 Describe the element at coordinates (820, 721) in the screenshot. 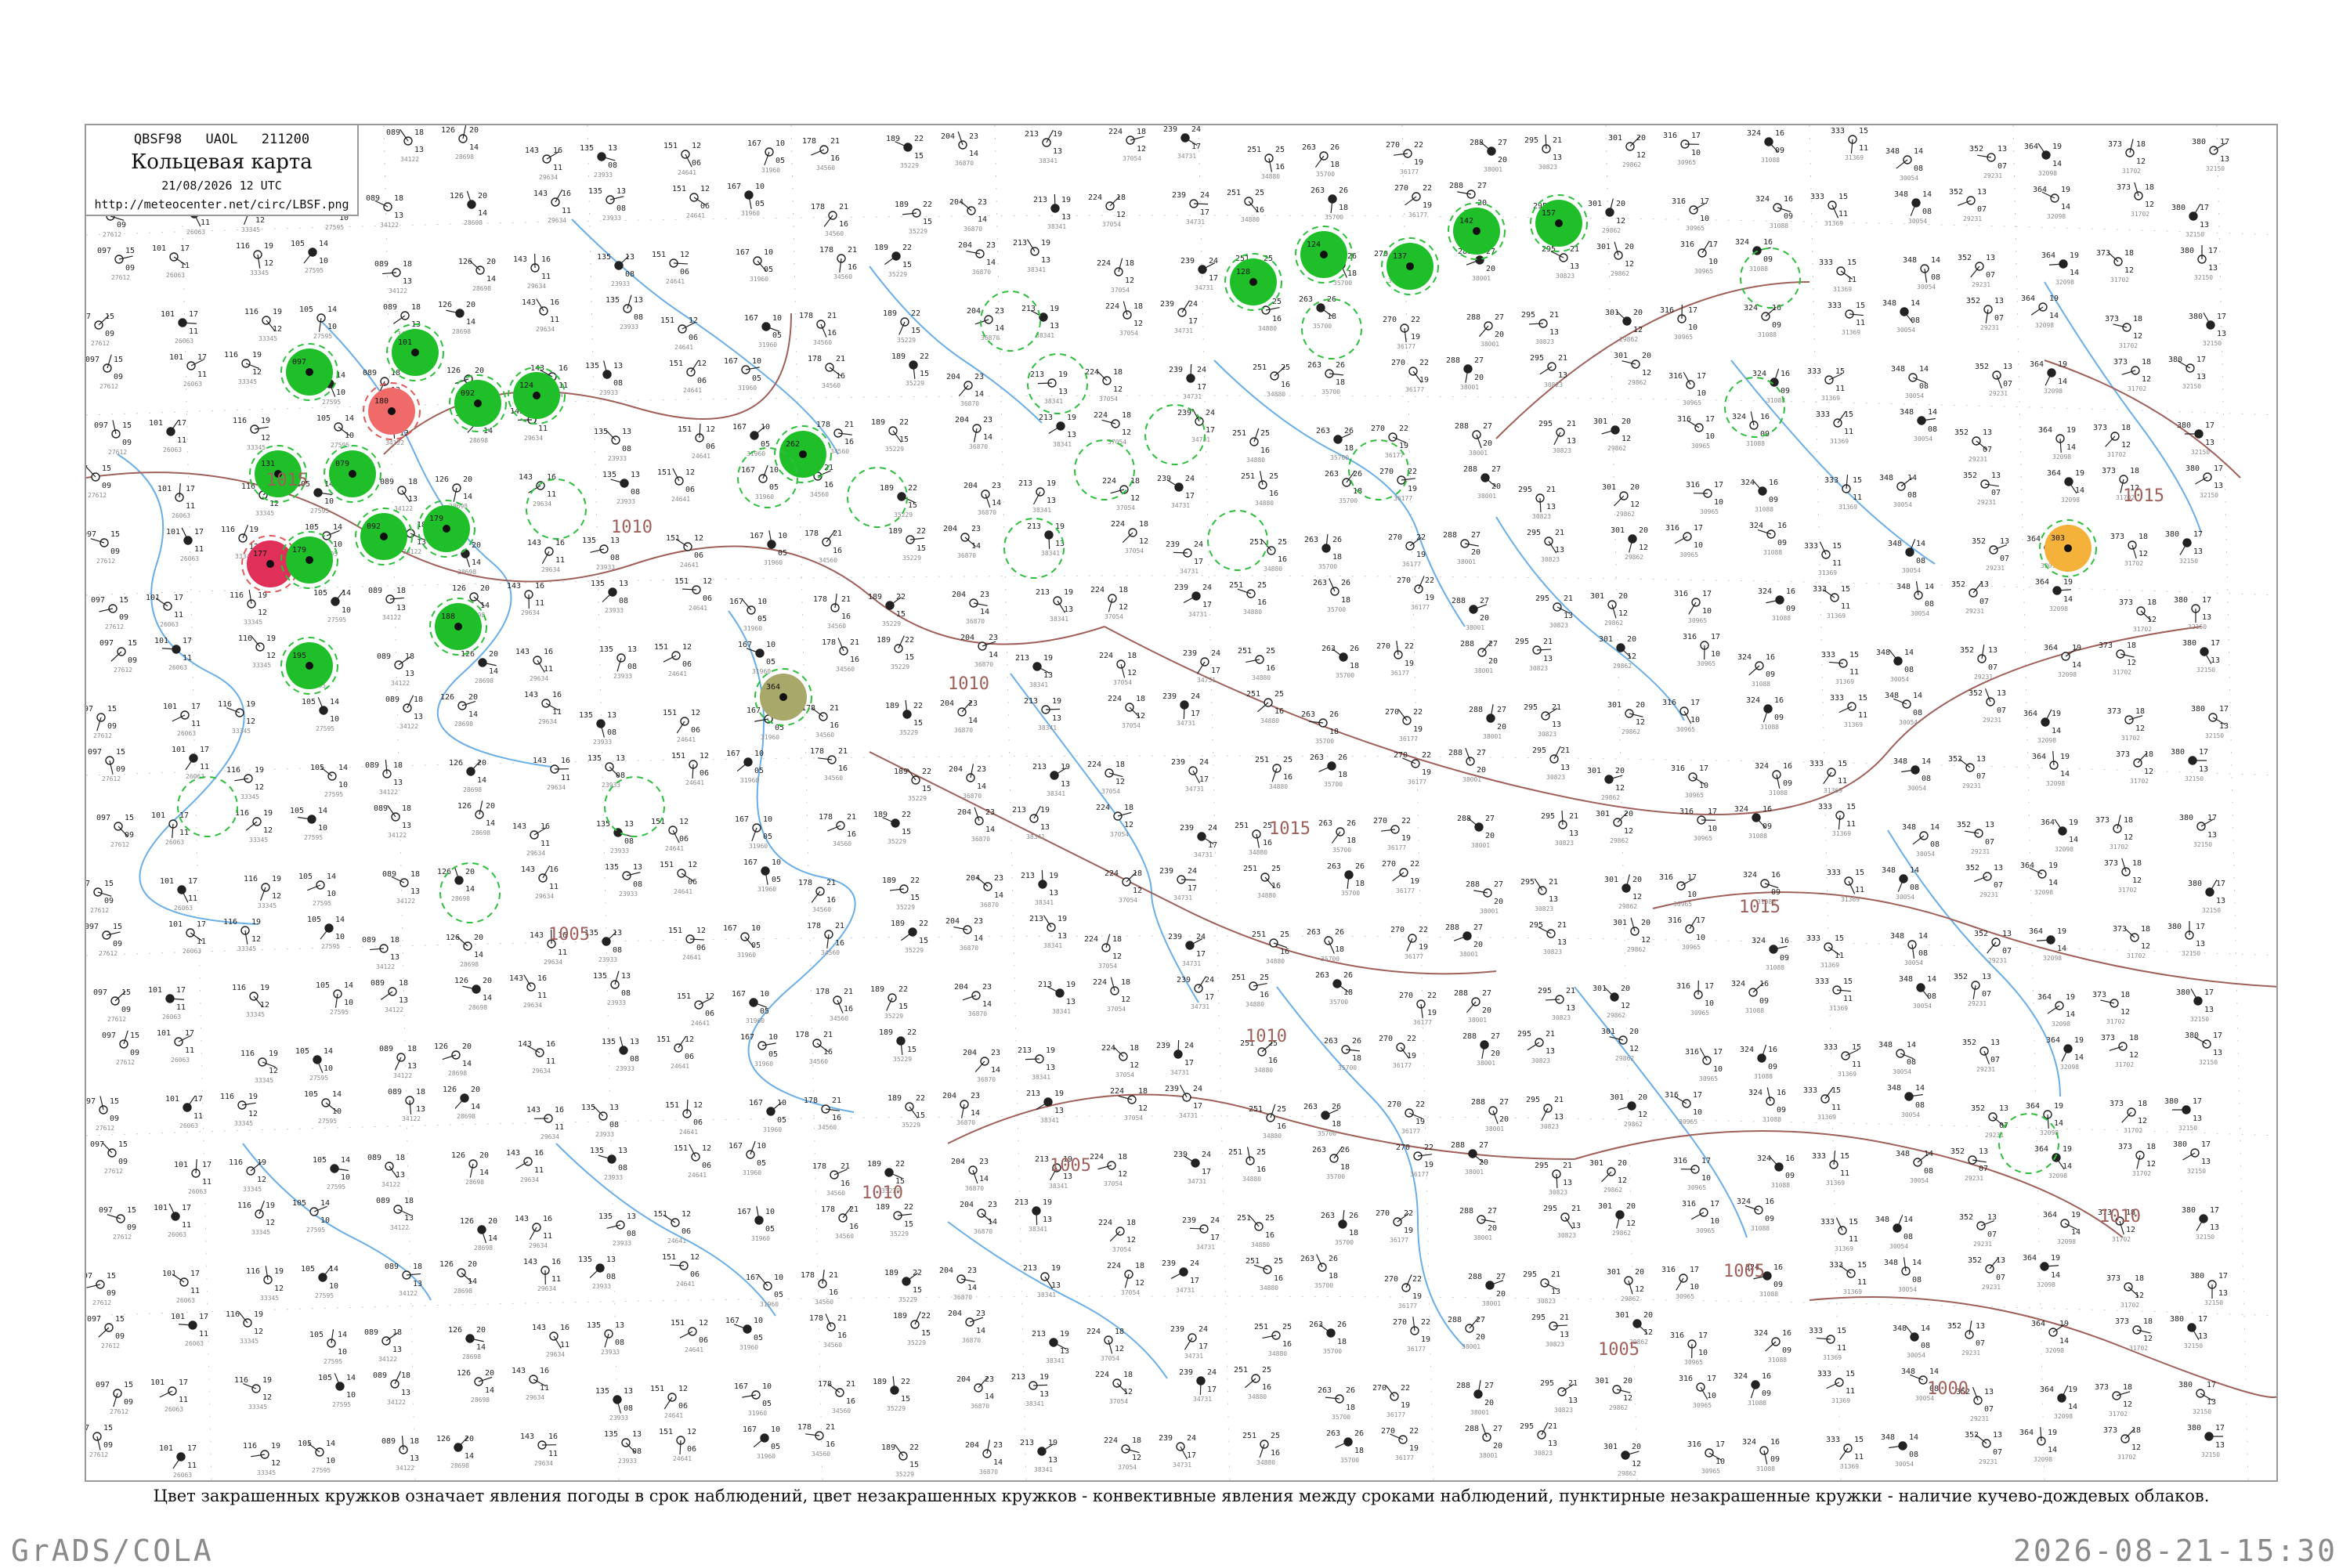

I see `station-model: 178211634560` at that location.